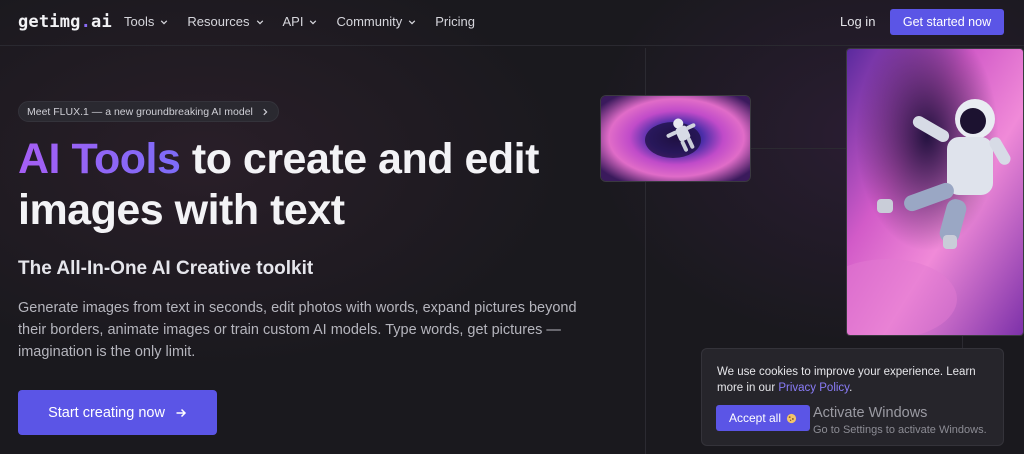 The width and height of the screenshot is (1024, 454). What do you see at coordinates (791, 418) in the screenshot?
I see `cookie-icon` at bounding box center [791, 418].